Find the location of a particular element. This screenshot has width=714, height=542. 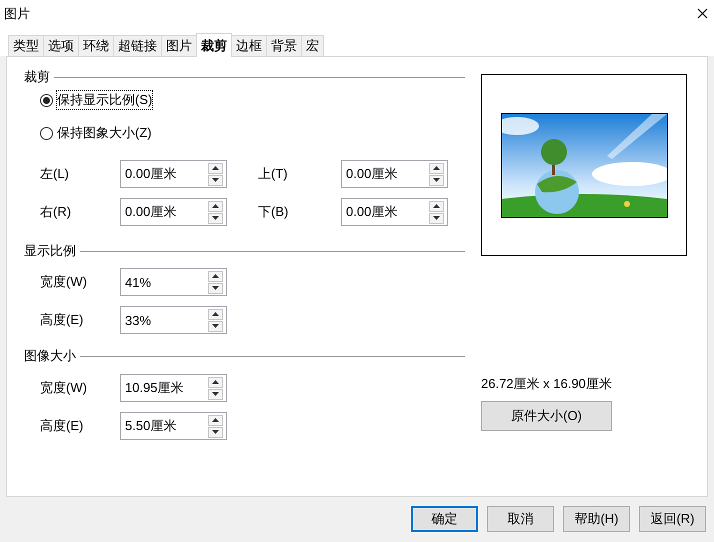

section-heading: 显示比例 is located at coordinates (50, 251).